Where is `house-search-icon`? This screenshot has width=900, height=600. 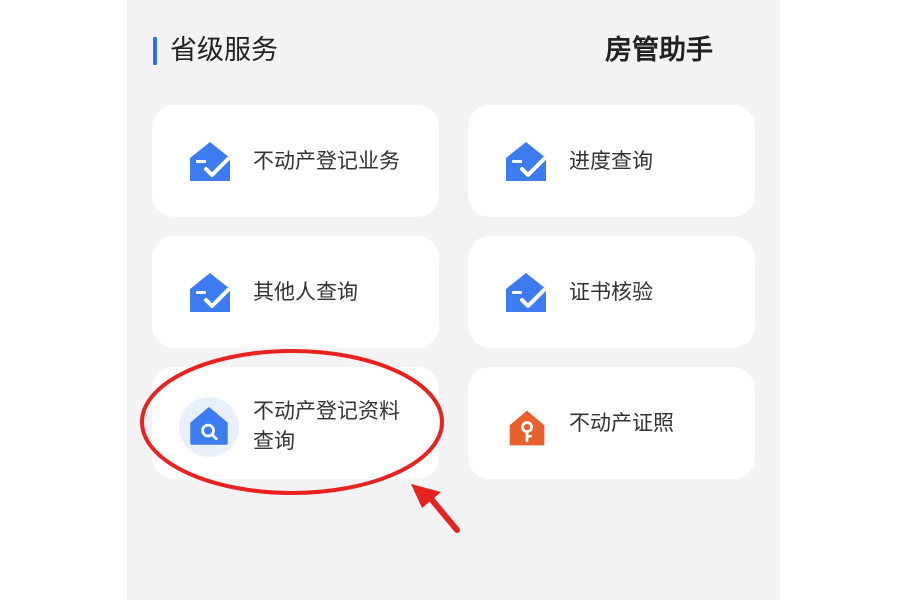 house-search-icon is located at coordinates (209, 426).